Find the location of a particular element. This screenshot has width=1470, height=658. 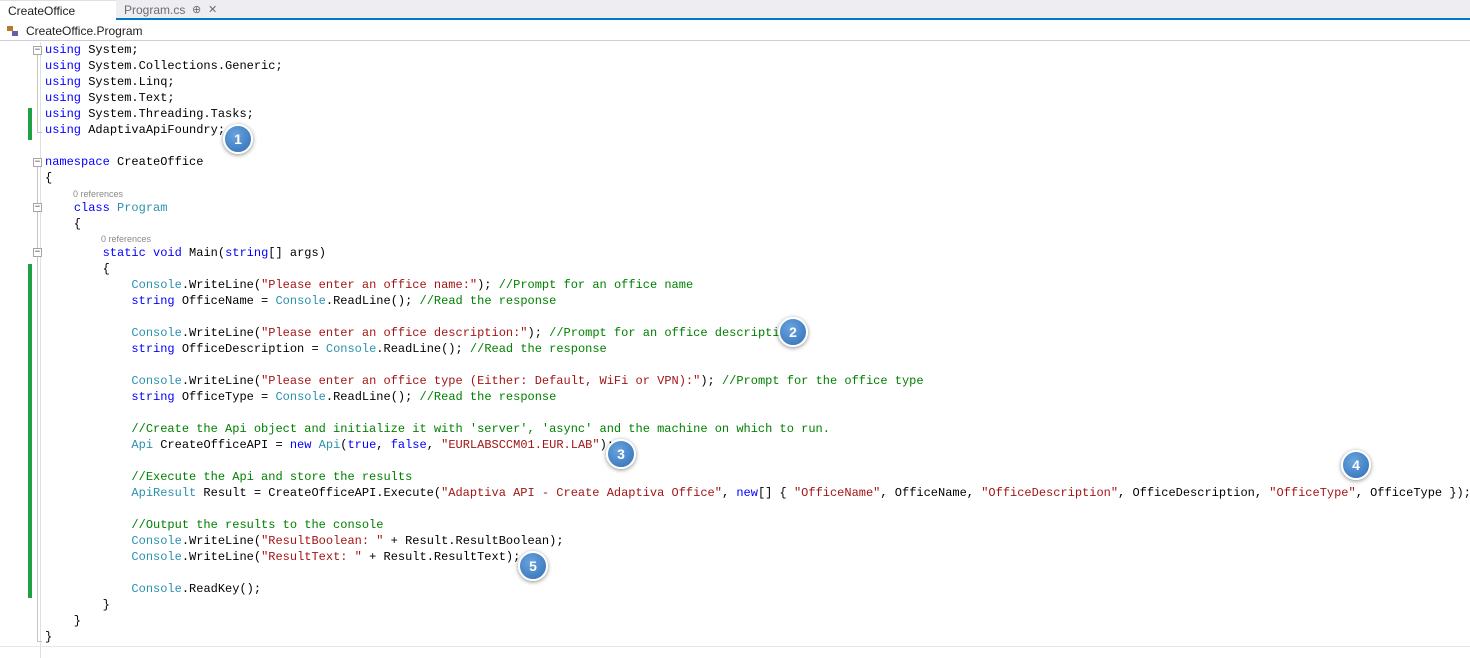

code-line-8: namespace CreateOffice is located at coordinates (124, 162).